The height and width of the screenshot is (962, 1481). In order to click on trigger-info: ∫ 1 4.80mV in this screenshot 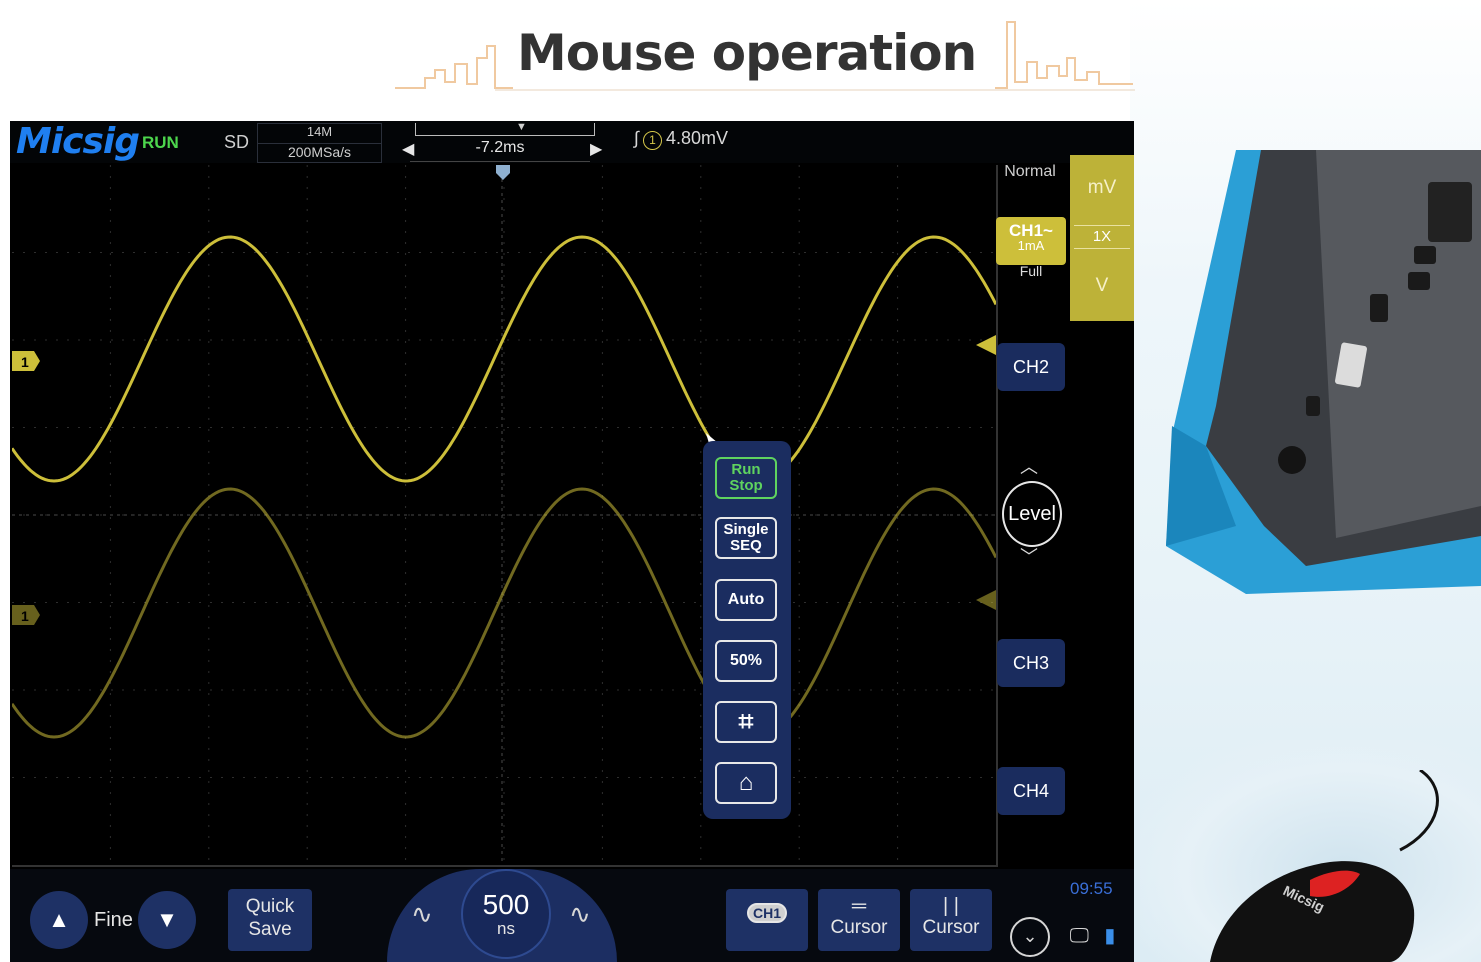, I will do `click(681, 139)`.